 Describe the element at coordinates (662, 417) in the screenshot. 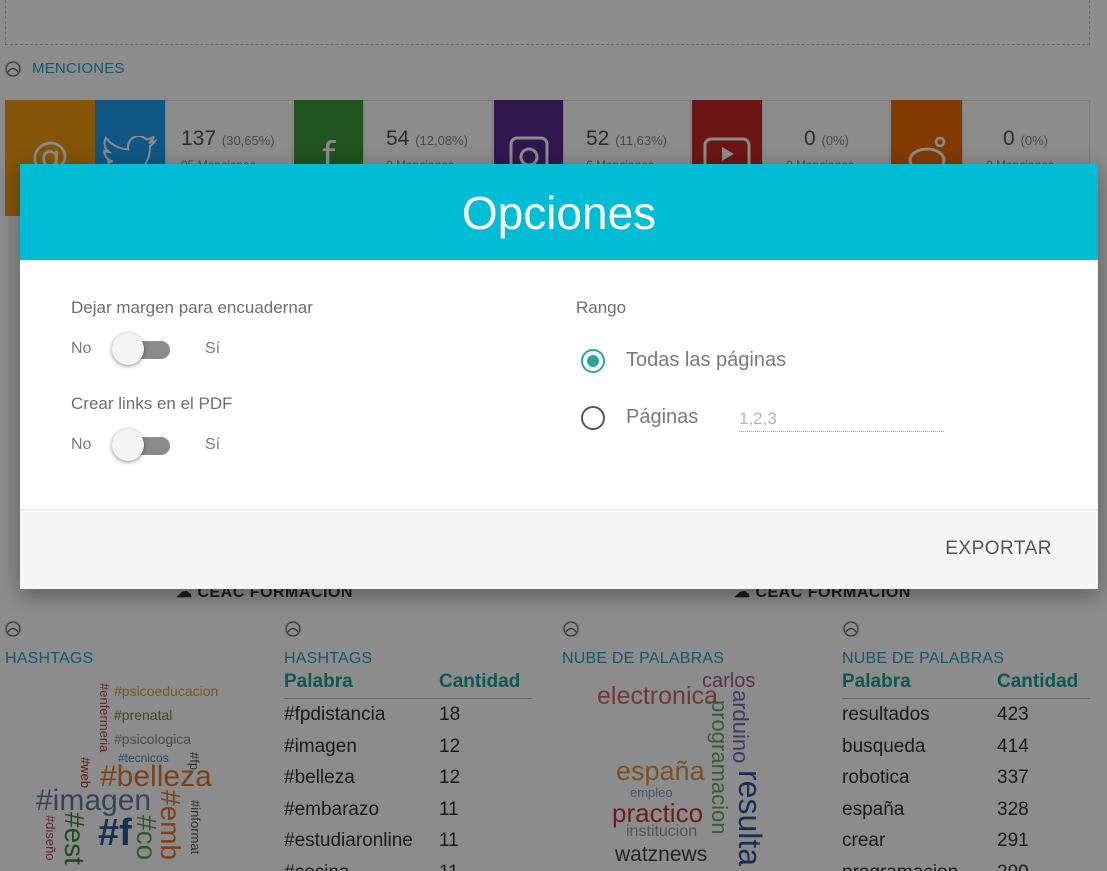

I see `range-pages-label: Páginas` at that location.